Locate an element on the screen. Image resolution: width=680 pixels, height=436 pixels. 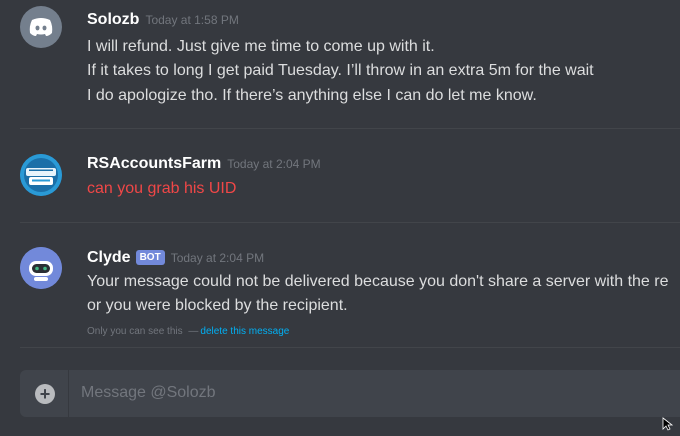
plus-circle-icon: + is located at coordinates (45, 394).